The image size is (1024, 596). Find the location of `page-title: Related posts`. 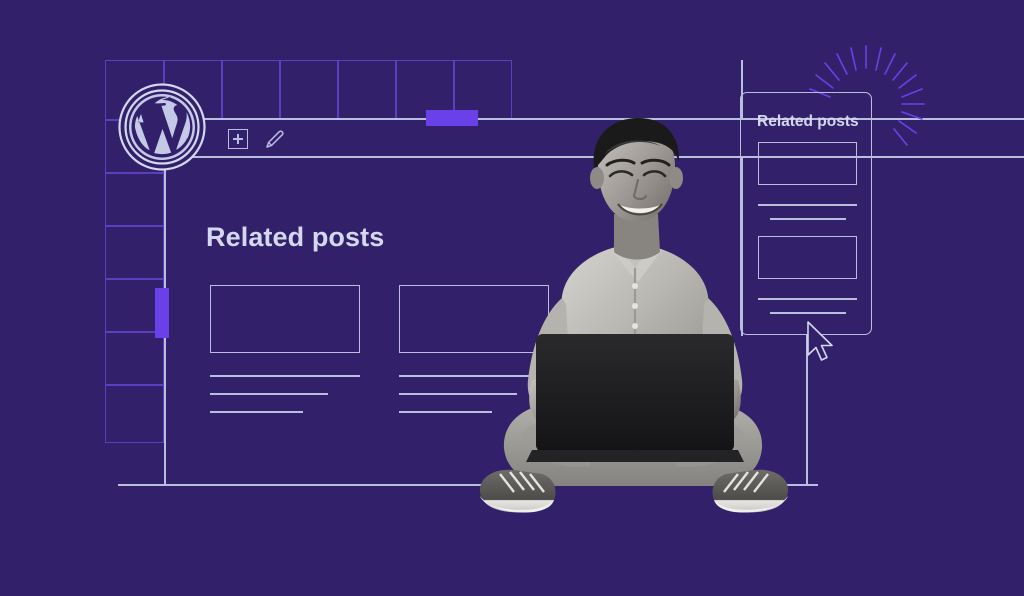

page-title: Related posts is located at coordinates (295, 237).